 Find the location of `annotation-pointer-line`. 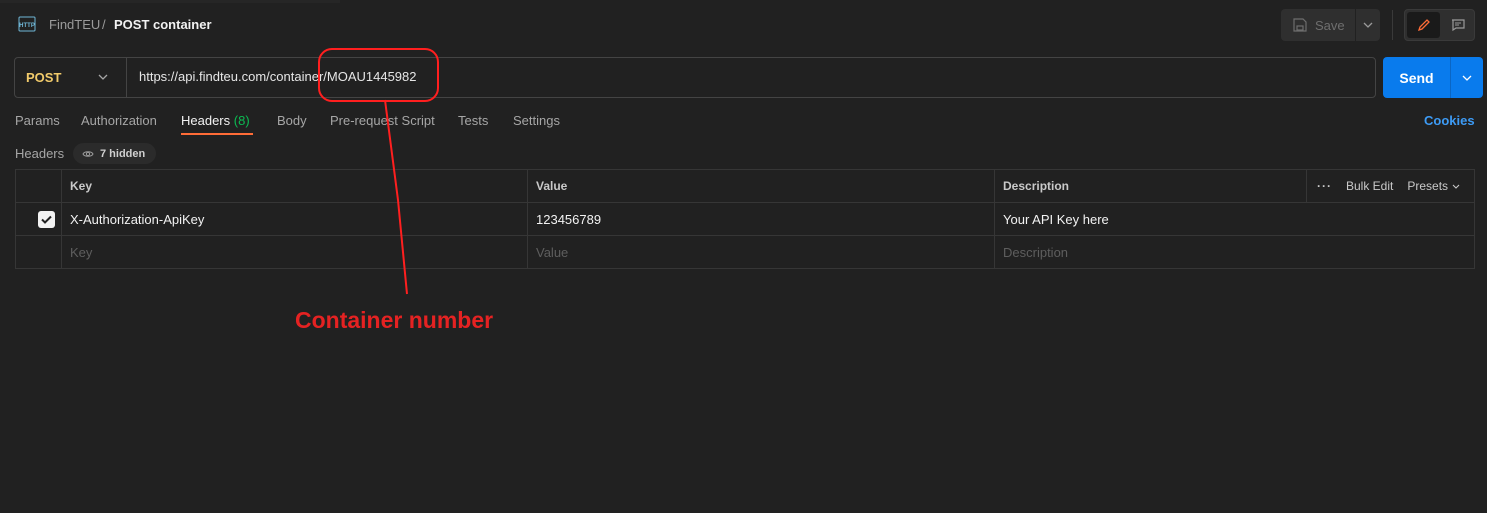

annotation-pointer-line is located at coordinates (396, 197).